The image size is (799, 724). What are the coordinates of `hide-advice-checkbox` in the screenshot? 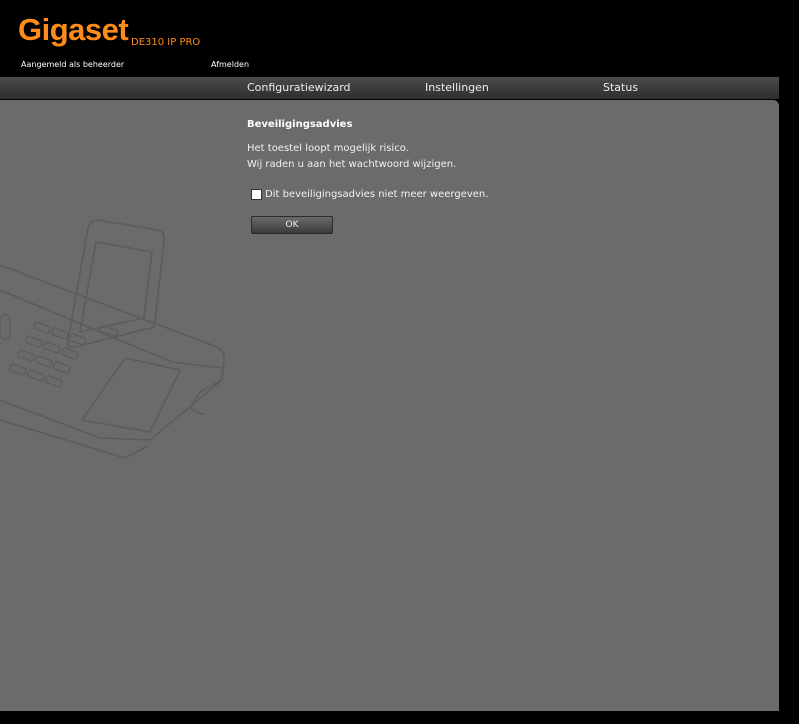 It's located at (256, 194).